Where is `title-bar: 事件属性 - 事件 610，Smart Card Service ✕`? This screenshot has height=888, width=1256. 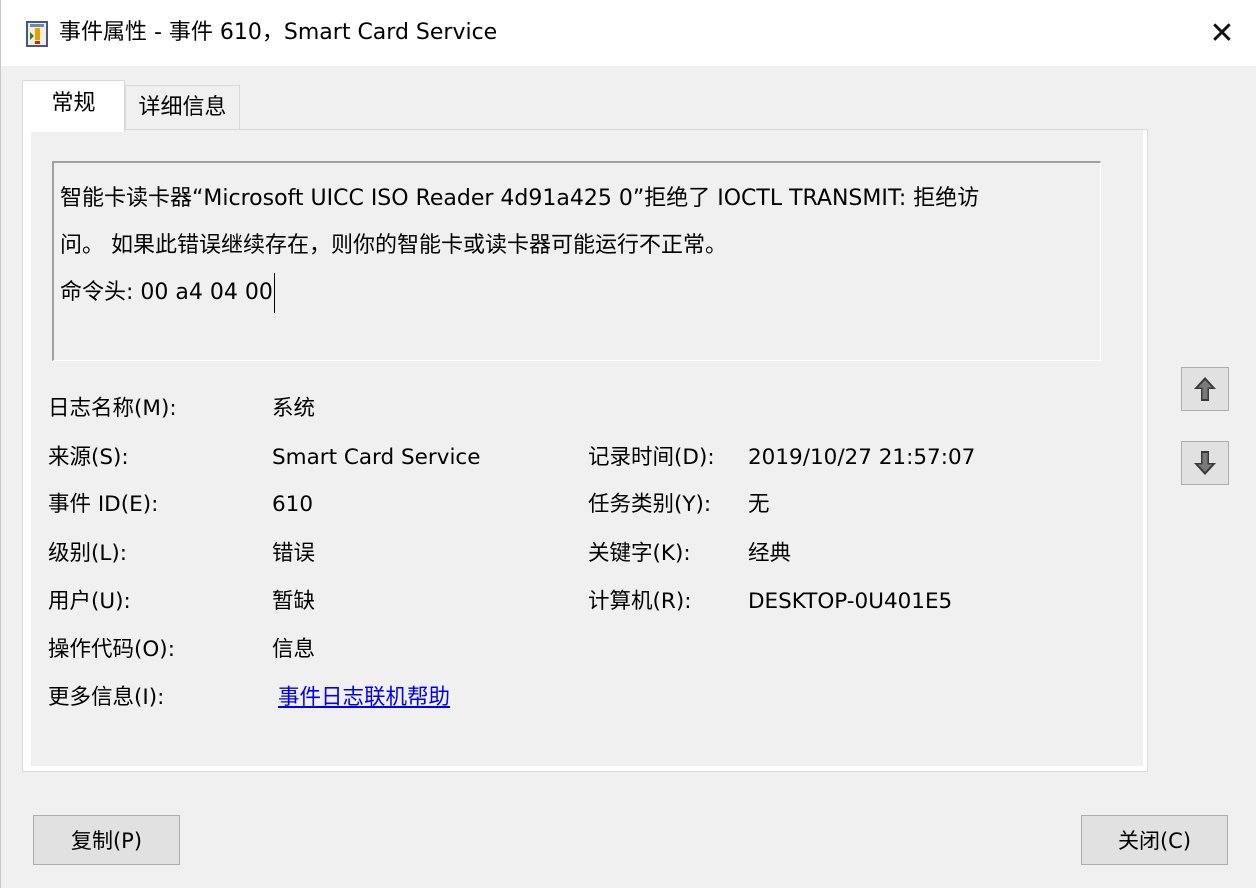
title-bar: 事件属性 - 事件 610，Smart Card Service ✕ is located at coordinates (628, 33).